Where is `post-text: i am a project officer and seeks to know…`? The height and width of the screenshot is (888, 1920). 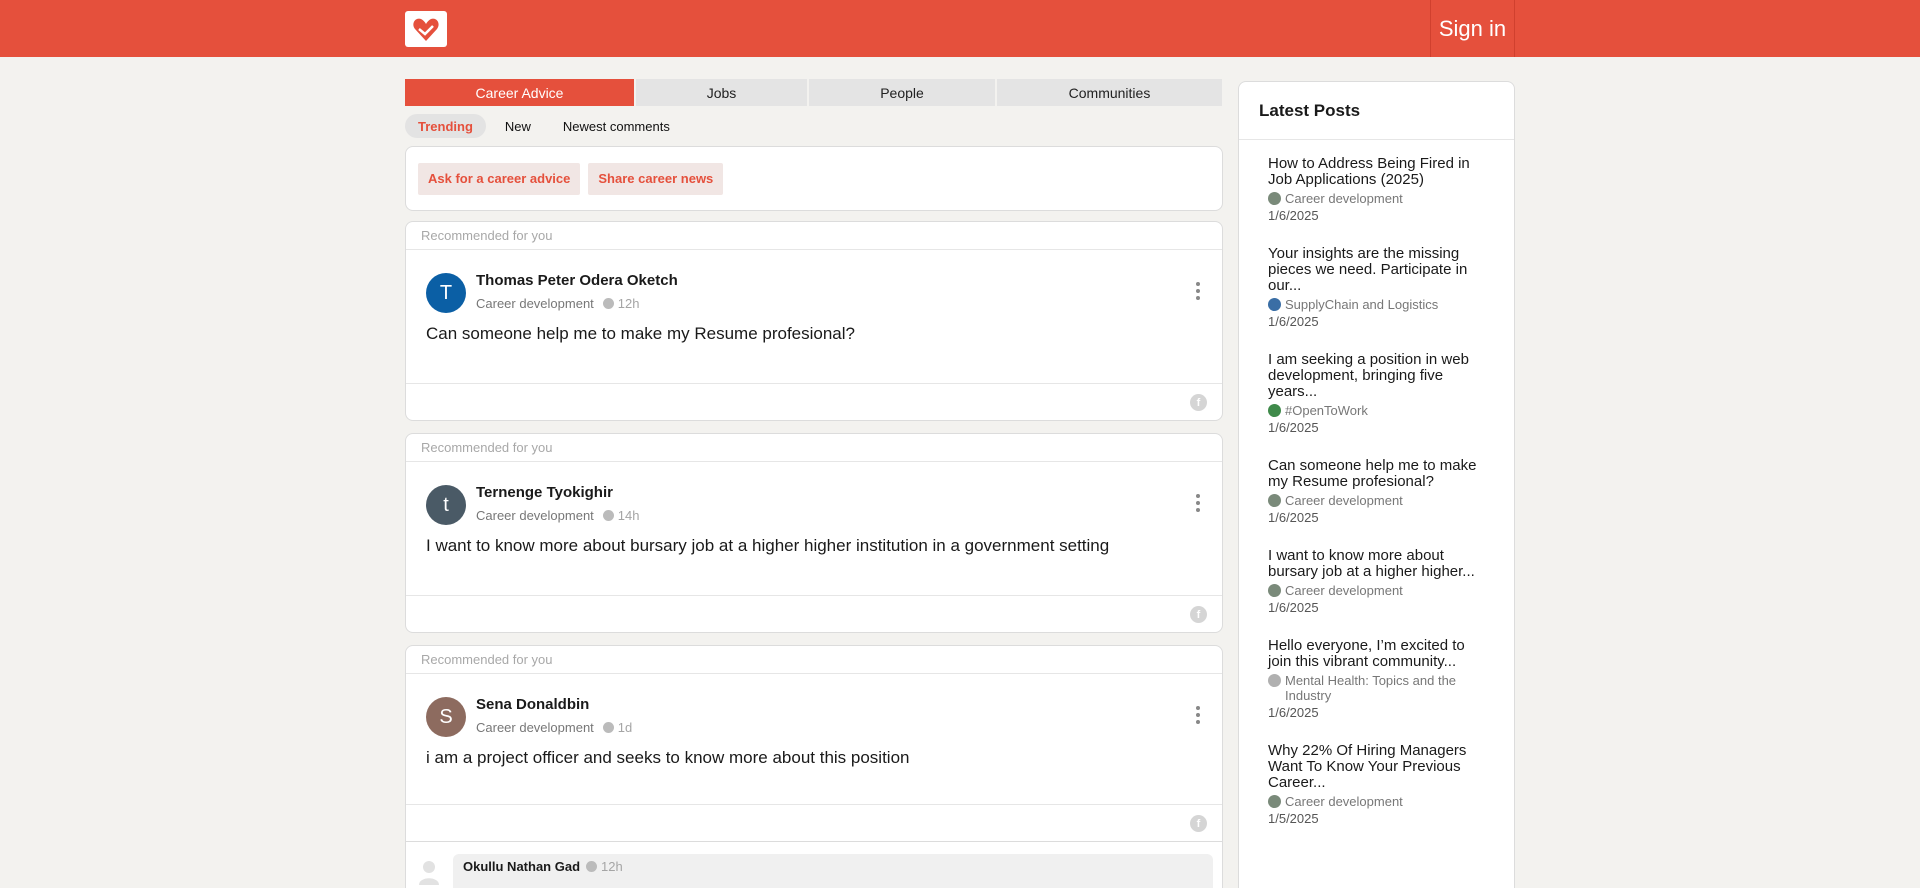 post-text: i am a project officer and seeks to know… is located at coordinates (668, 758).